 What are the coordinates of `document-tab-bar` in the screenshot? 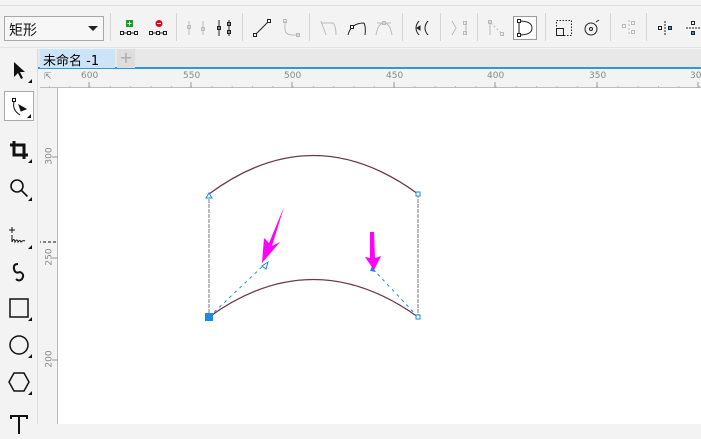 It's located at (369, 59).